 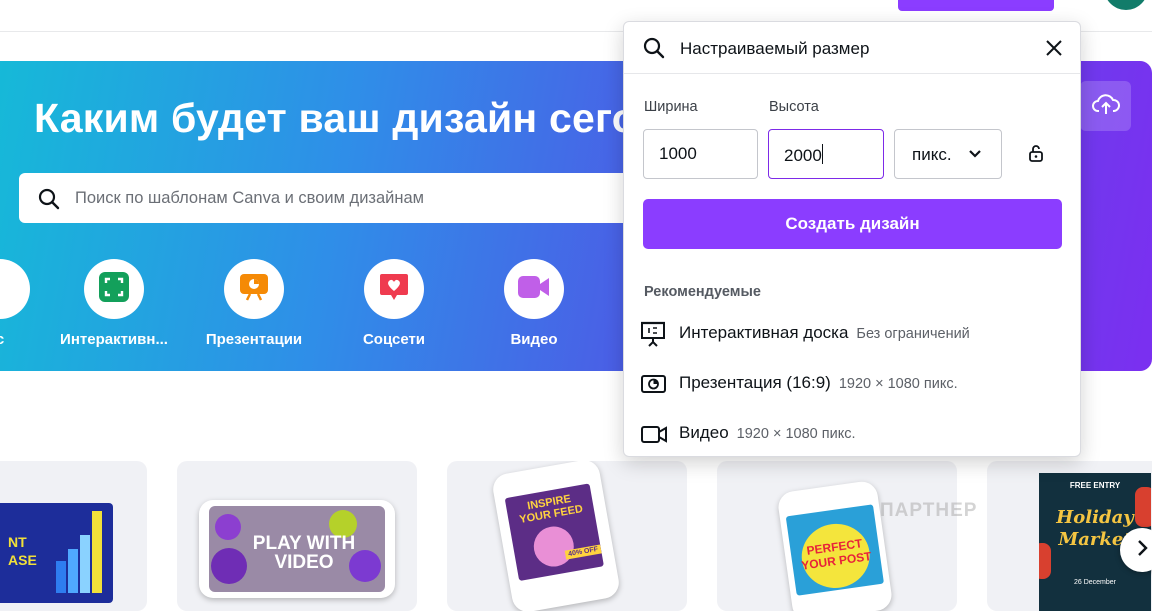 I want to click on text-caret, so click(x=822, y=154).